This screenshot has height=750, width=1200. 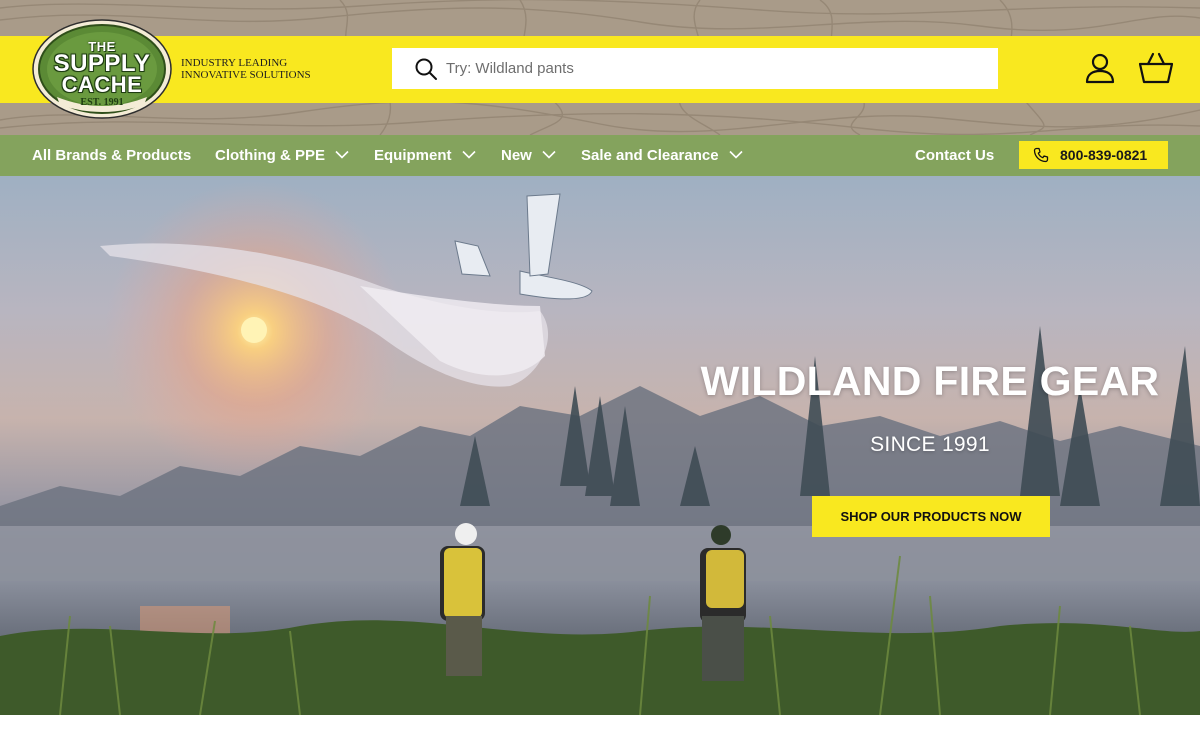 I want to click on tagline-line2: INNOVATIVE SOLUTIONS, so click(x=246, y=75).